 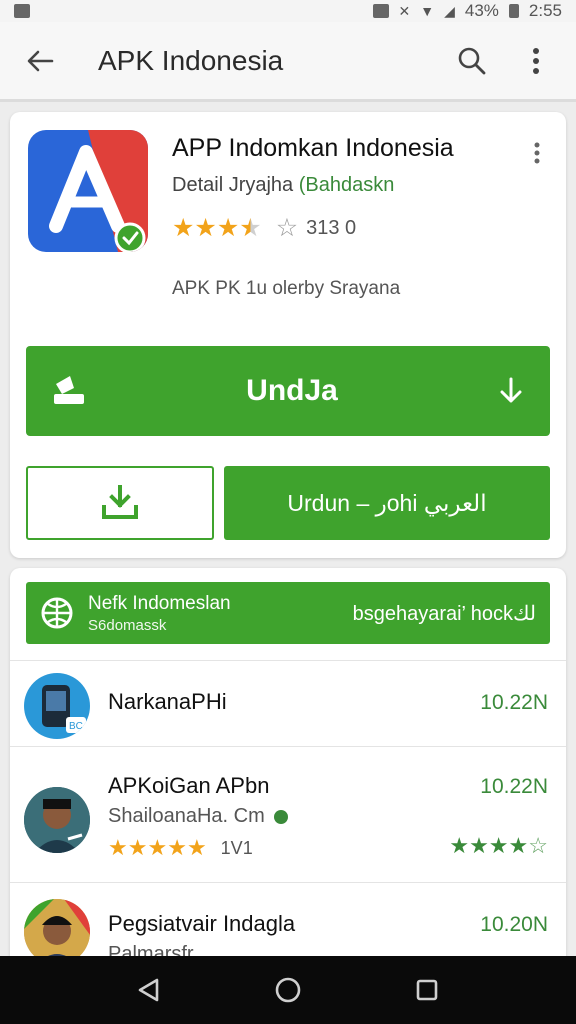 What do you see at coordinates (288, 703) in the screenshot?
I see `list-item: BC NarkanaPHi 10.22N` at bounding box center [288, 703].